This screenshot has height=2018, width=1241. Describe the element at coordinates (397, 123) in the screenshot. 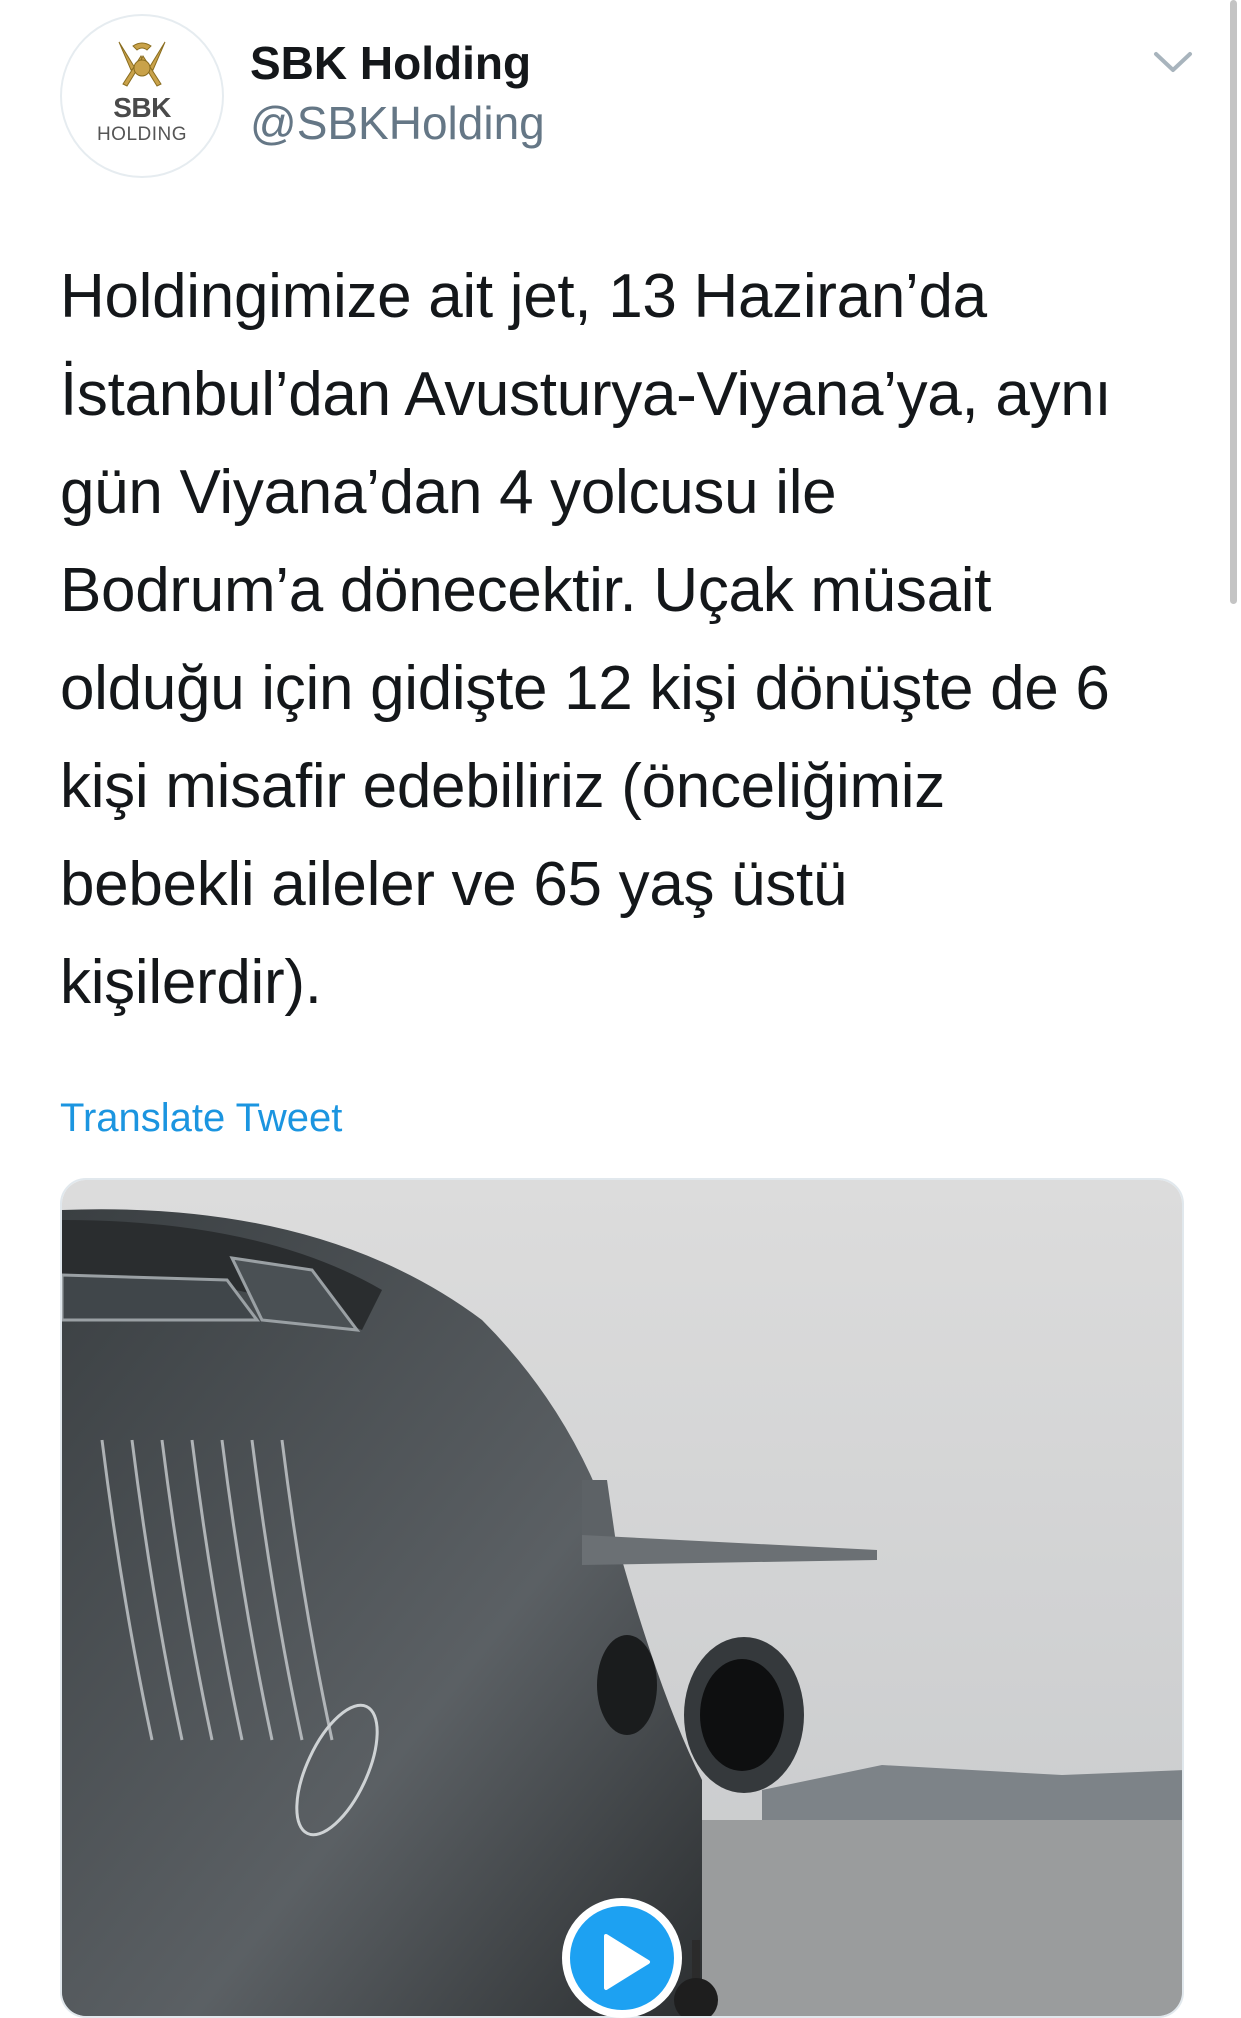

I see `user-handle: @SBKHolding` at that location.